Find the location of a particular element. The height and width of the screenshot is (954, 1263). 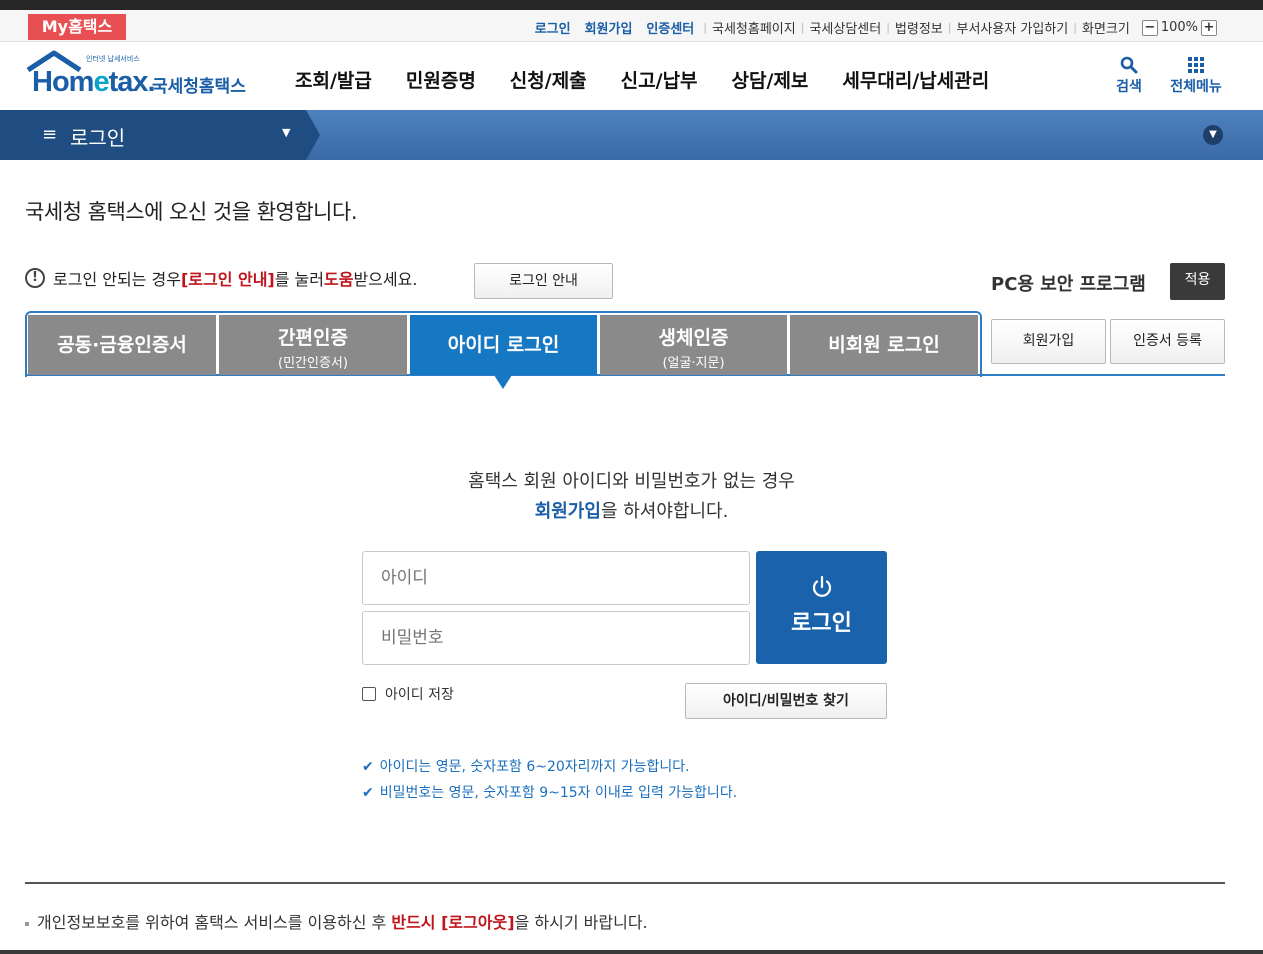

signup-link: 회원가입 is located at coordinates (609, 27).